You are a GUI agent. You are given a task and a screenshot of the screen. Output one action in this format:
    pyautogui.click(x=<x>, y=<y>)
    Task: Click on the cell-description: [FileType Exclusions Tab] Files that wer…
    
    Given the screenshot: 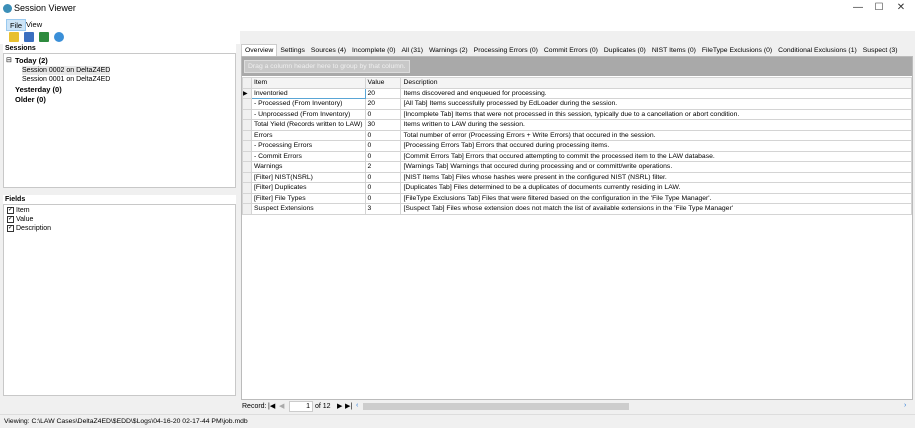 What is the action you would take?
    pyautogui.click(x=656, y=198)
    